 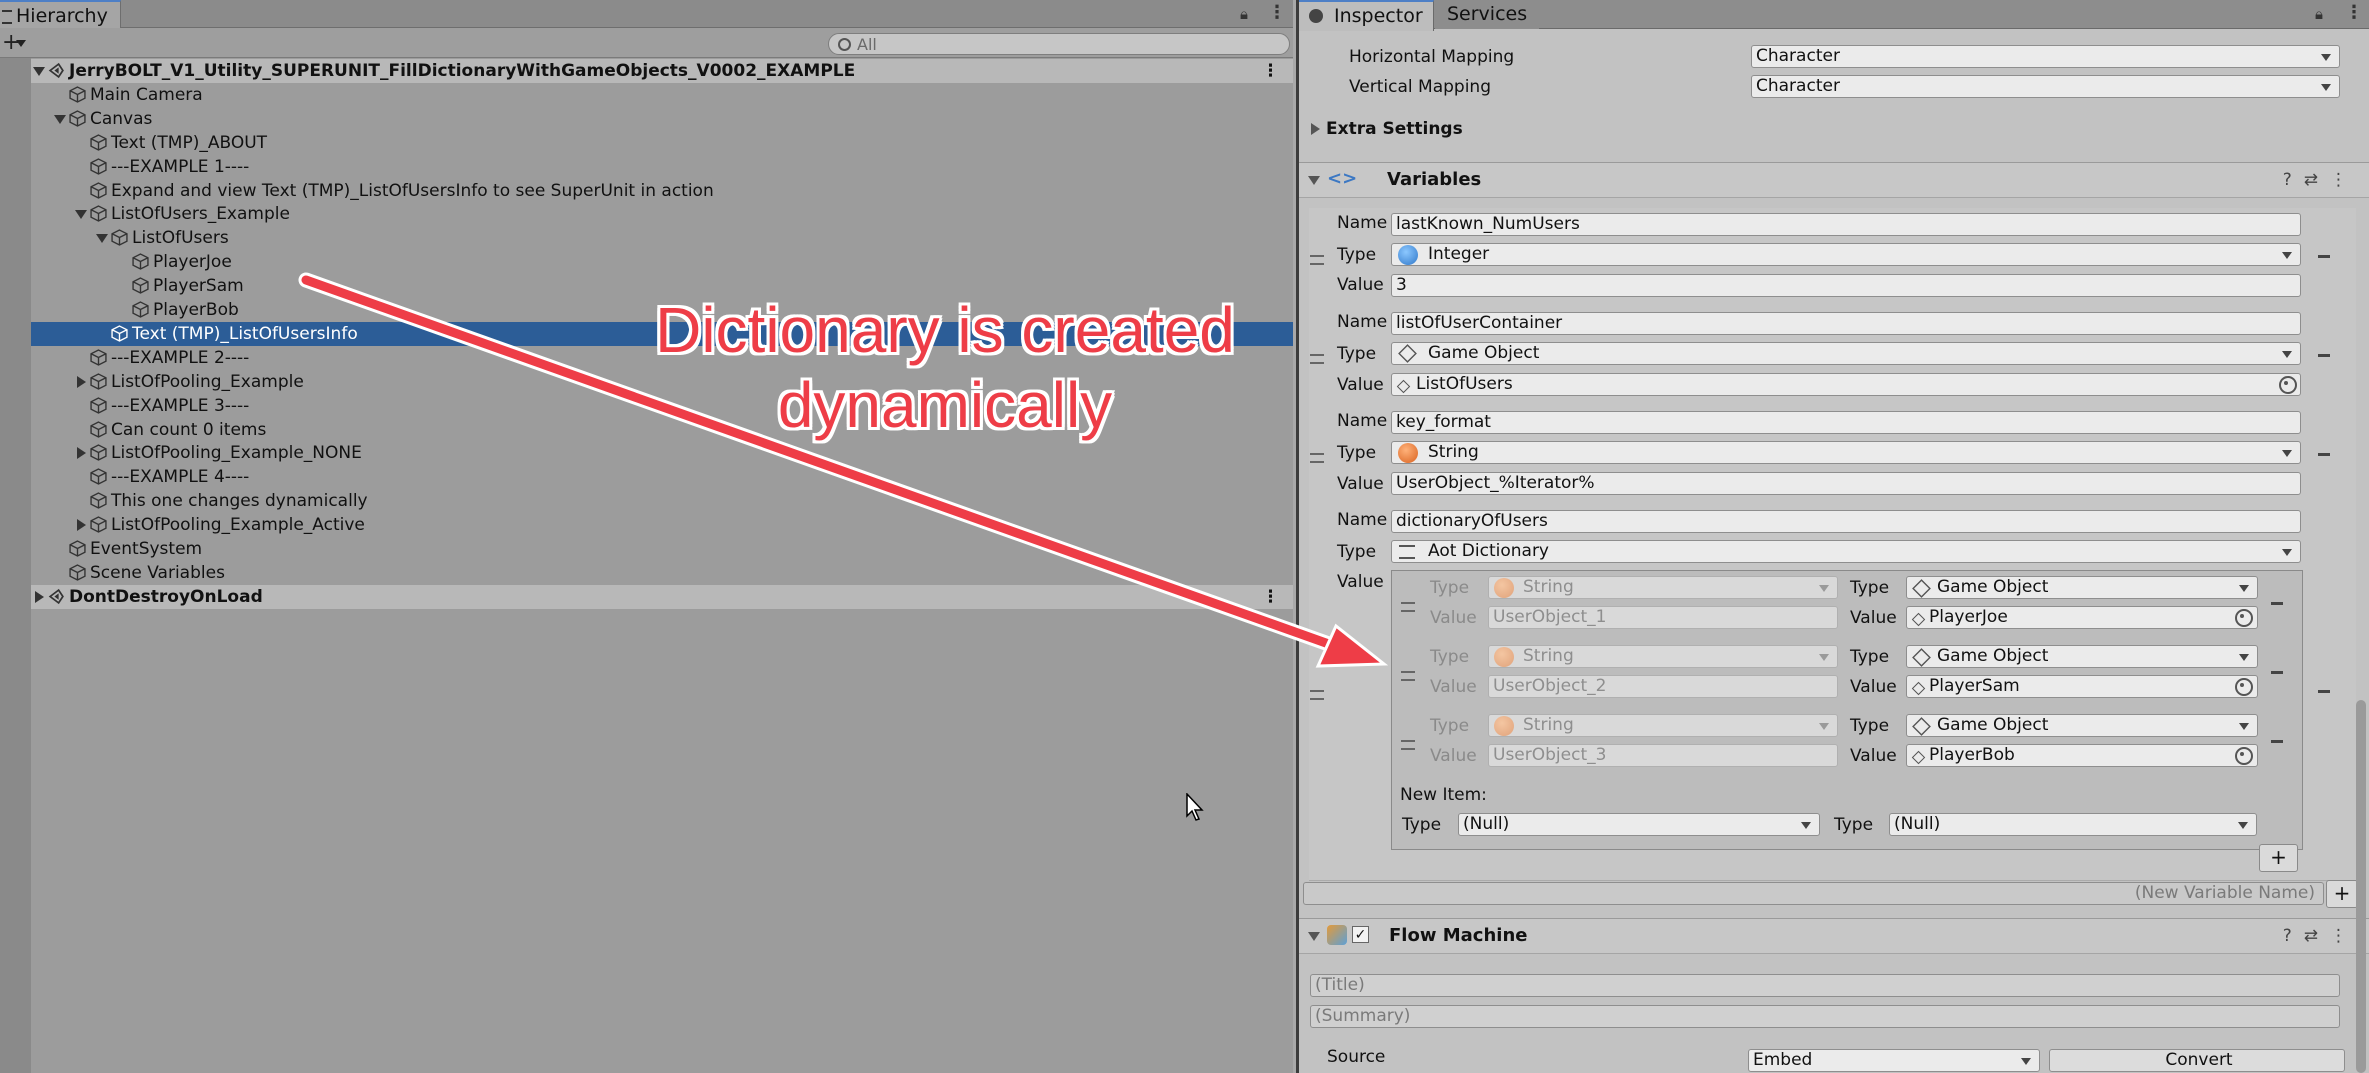 What do you see at coordinates (662, 238) in the screenshot?
I see `hierarchy-item: ListOfUsers` at bounding box center [662, 238].